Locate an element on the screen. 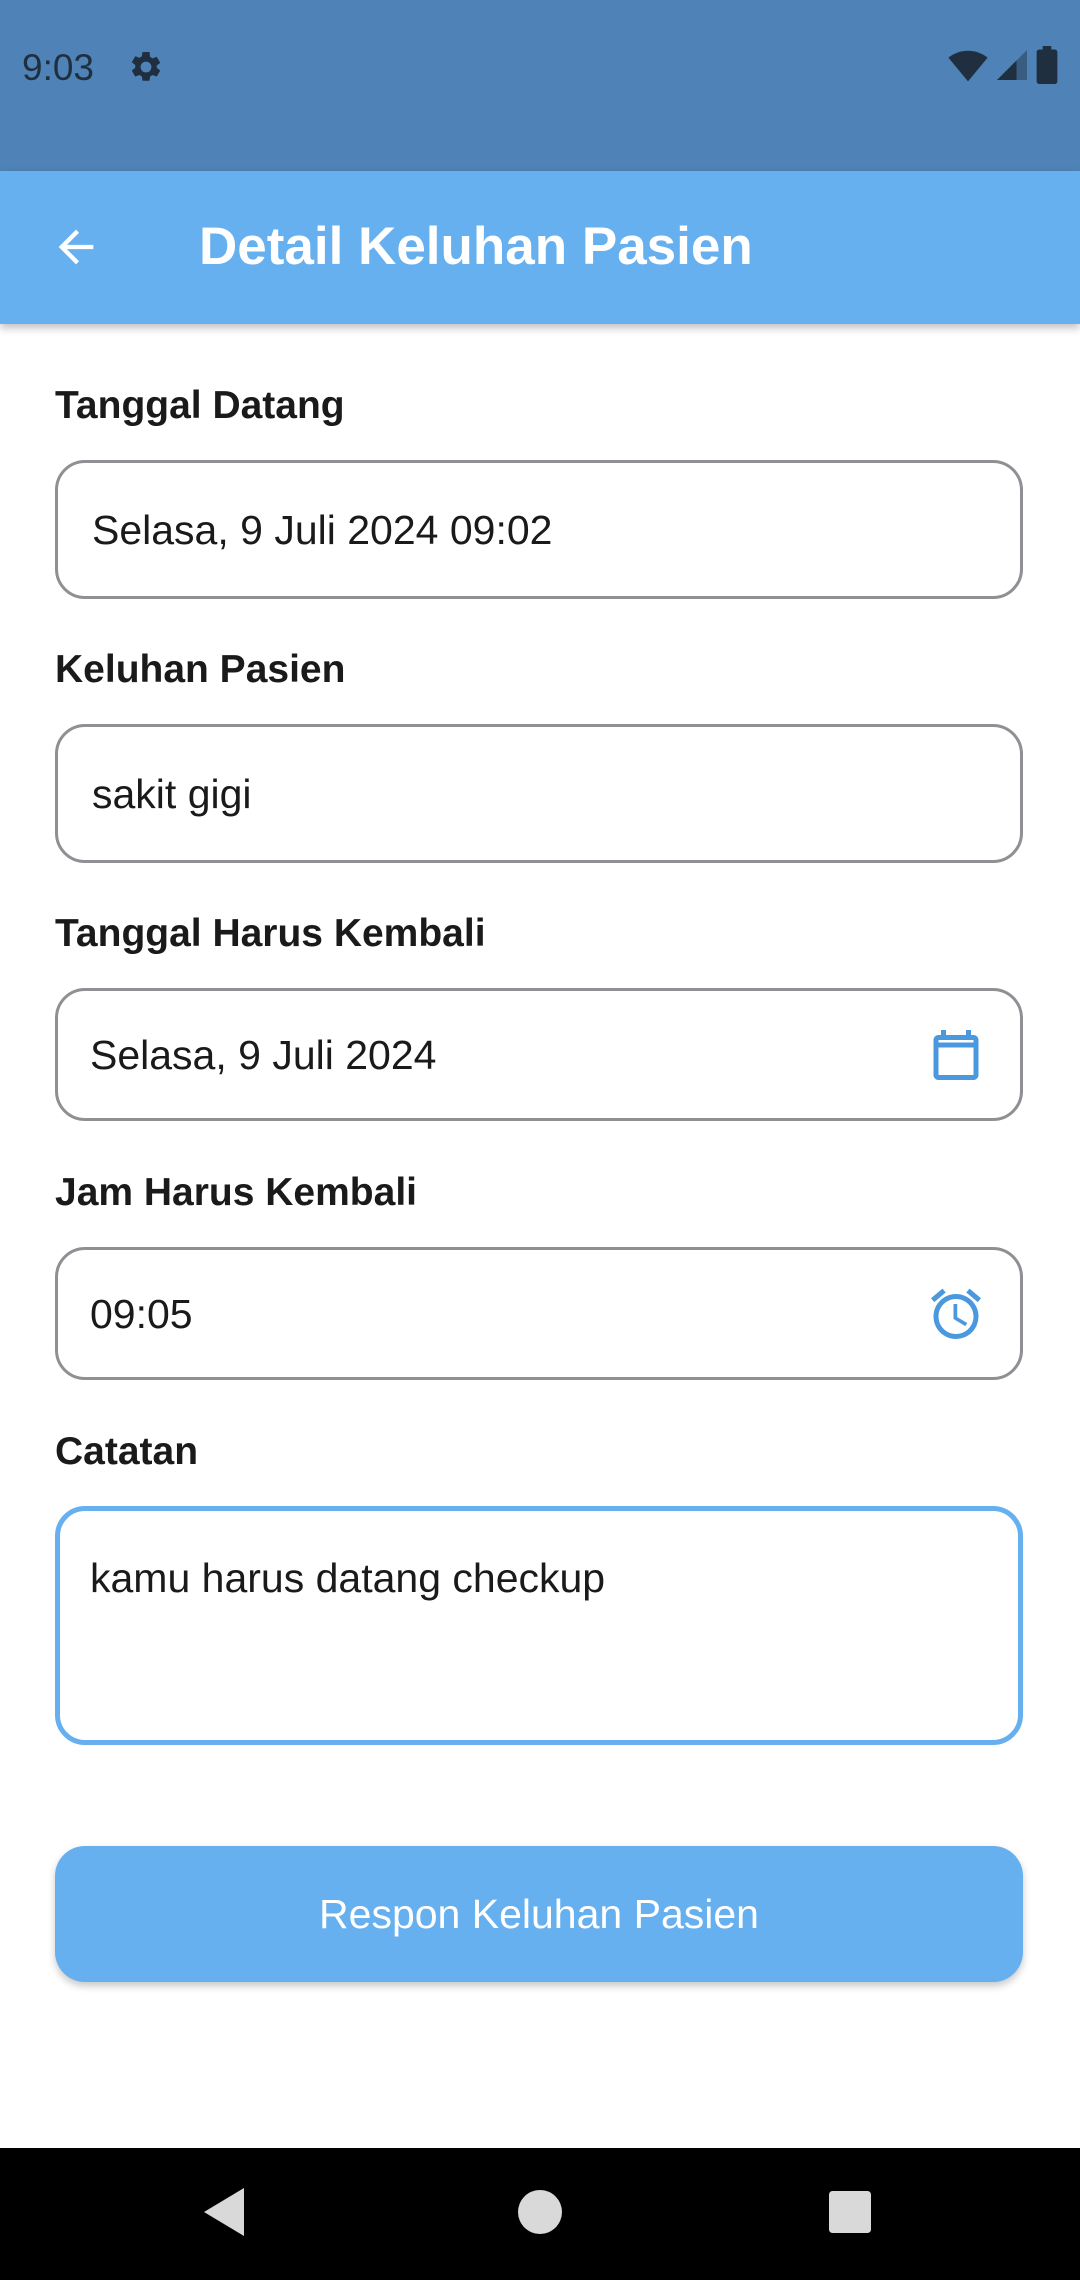  tanggal-datang-value: Selasa, 9 Juli 2024 09:02 is located at coordinates (322, 529).